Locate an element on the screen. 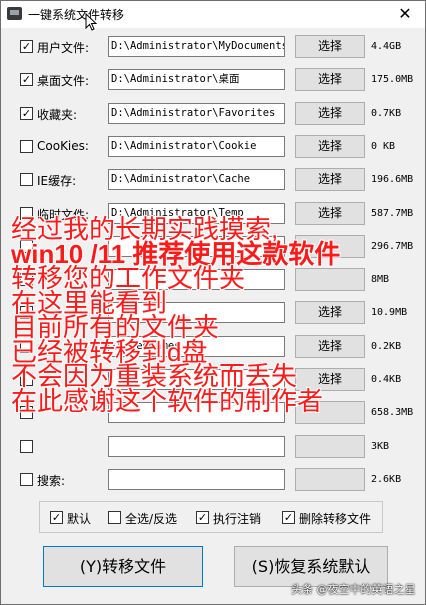 The image size is (426, 605). caption-line: 转移您的工作文件夹 is located at coordinates (128, 278).